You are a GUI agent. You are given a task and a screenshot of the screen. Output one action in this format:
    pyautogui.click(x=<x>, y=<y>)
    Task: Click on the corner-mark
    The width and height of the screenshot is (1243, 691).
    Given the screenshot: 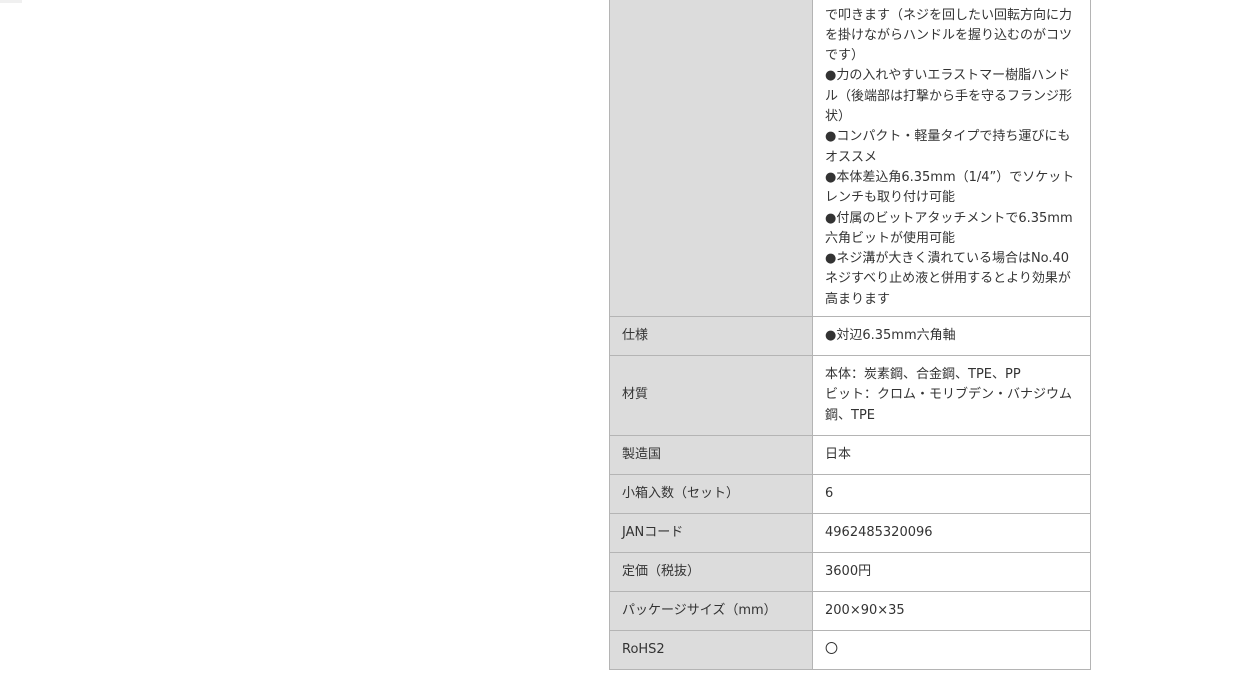 What is the action you would take?
    pyautogui.click(x=11, y=1)
    